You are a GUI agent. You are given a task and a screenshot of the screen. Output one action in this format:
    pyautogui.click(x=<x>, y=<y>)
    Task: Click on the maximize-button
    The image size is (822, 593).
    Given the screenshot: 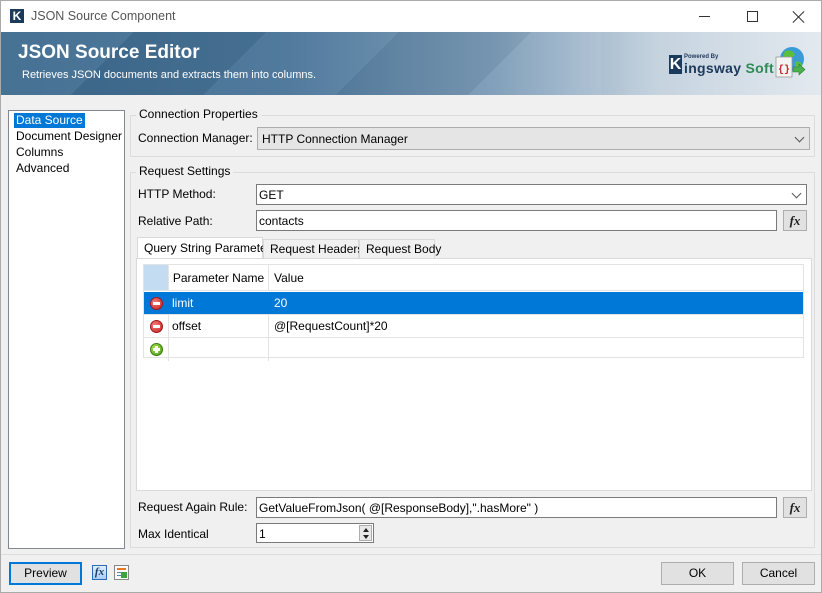 What is the action you would take?
    pyautogui.click(x=752, y=16)
    